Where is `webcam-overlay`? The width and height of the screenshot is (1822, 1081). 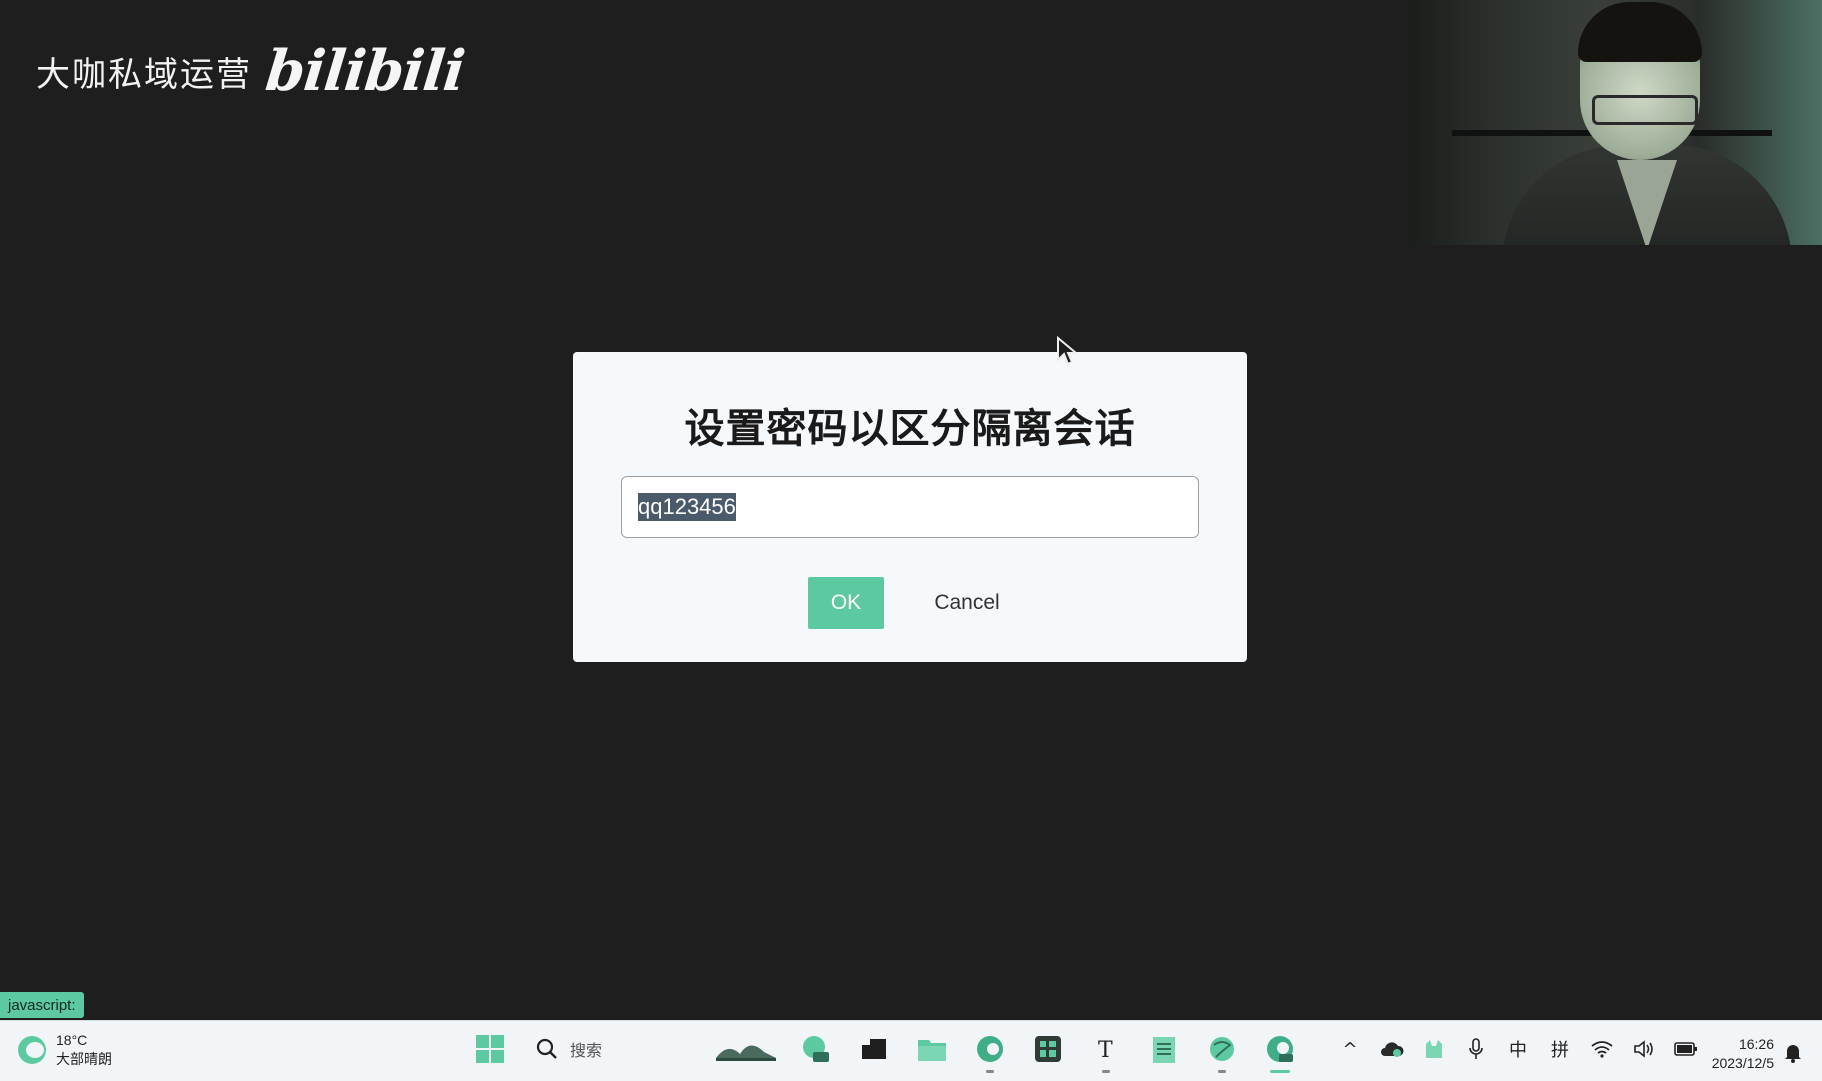 webcam-overlay is located at coordinates (1617, 122).